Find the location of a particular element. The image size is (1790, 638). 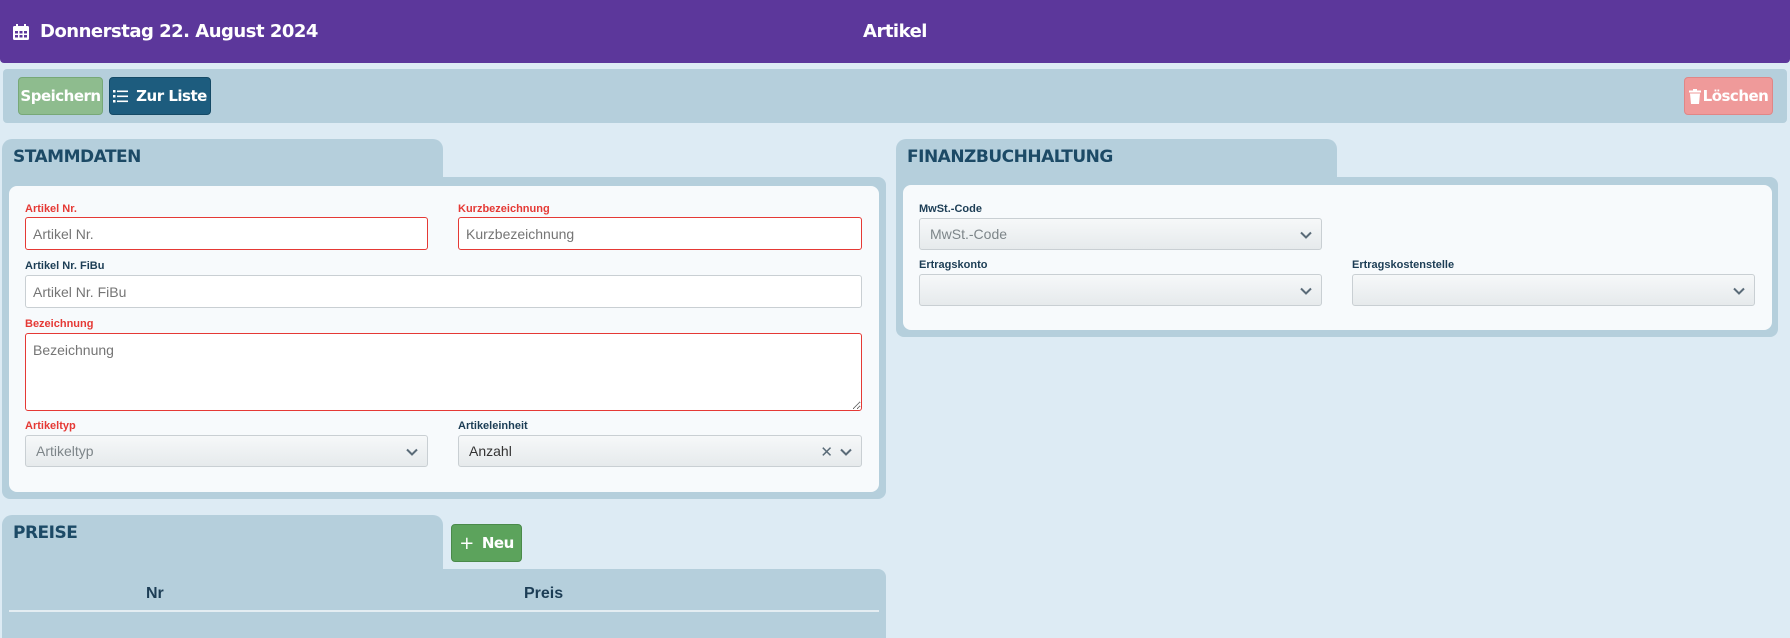

delete-button-label: Löschen is located at coordinates (1735, 96).